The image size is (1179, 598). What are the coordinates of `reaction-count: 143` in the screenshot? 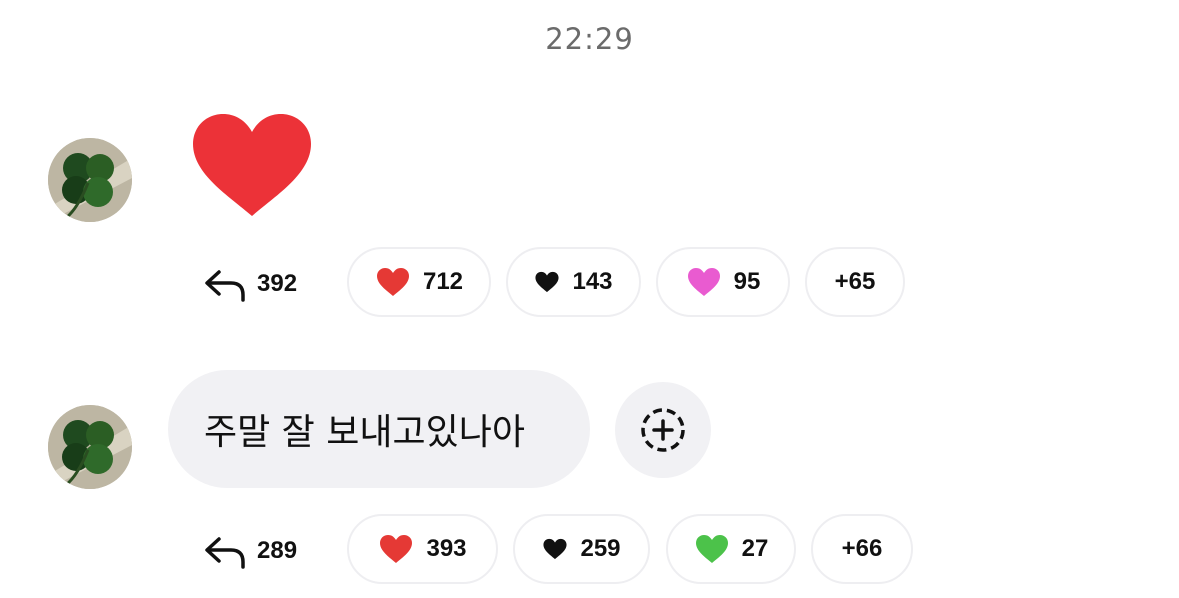 It's located at (592, 281).